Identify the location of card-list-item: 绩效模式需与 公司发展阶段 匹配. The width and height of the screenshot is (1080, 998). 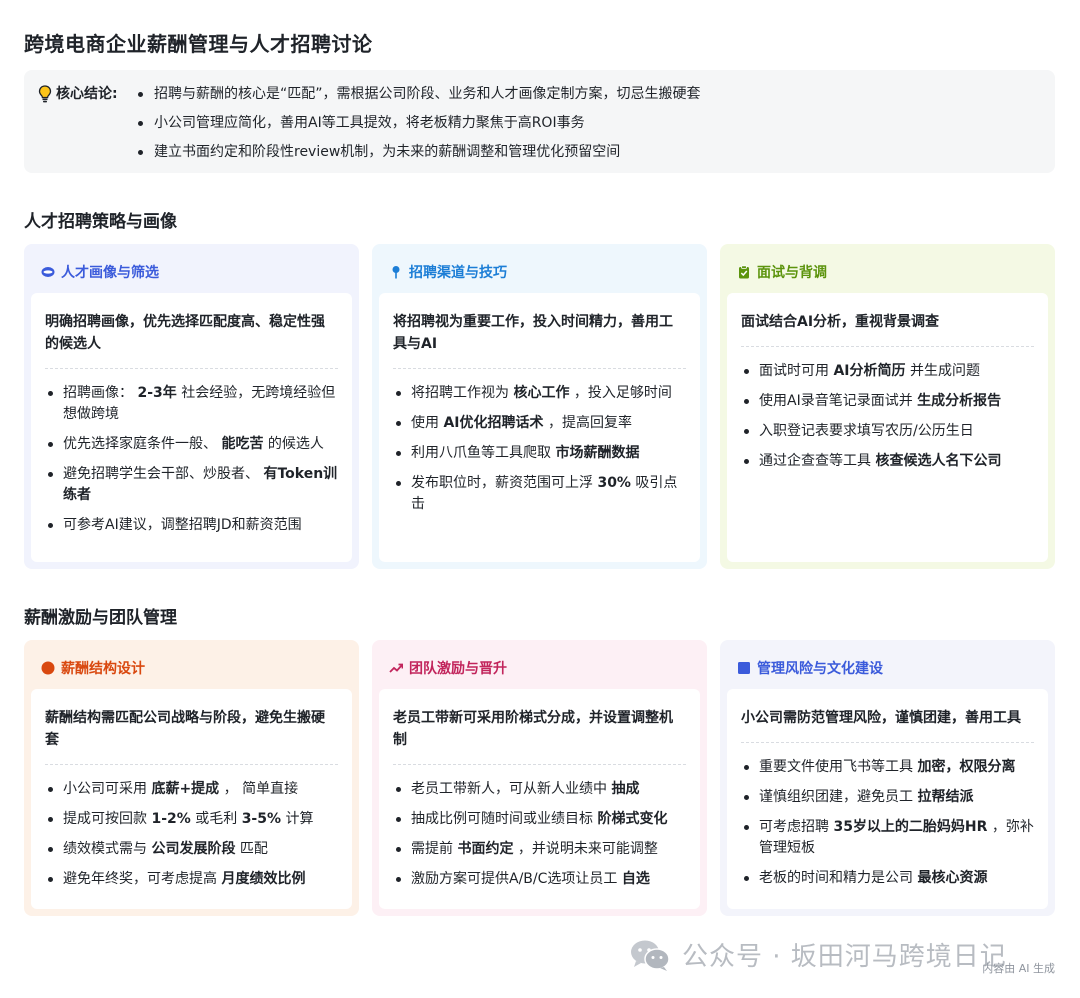
(191, 849).